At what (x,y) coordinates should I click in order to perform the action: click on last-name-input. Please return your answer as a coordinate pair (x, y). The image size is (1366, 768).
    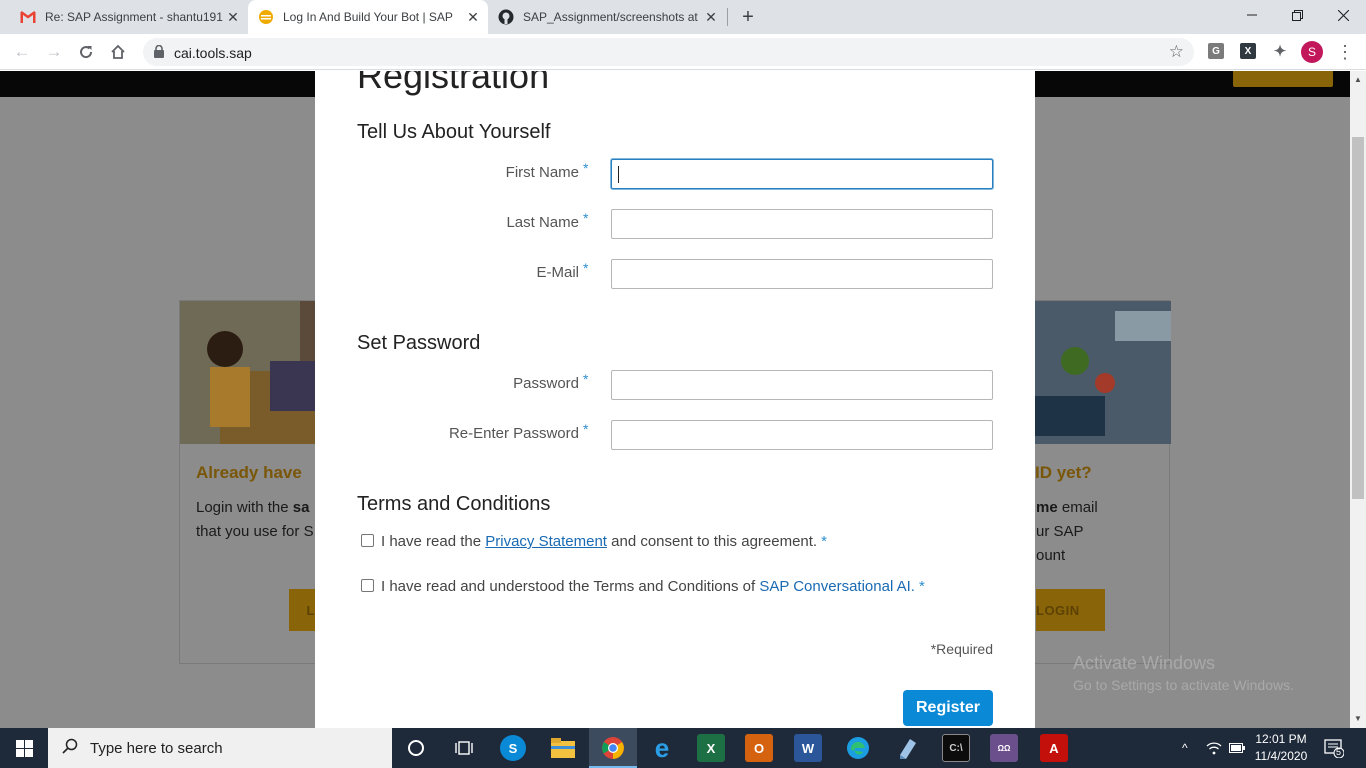
    Looking at the image, I should click on (802, 224).